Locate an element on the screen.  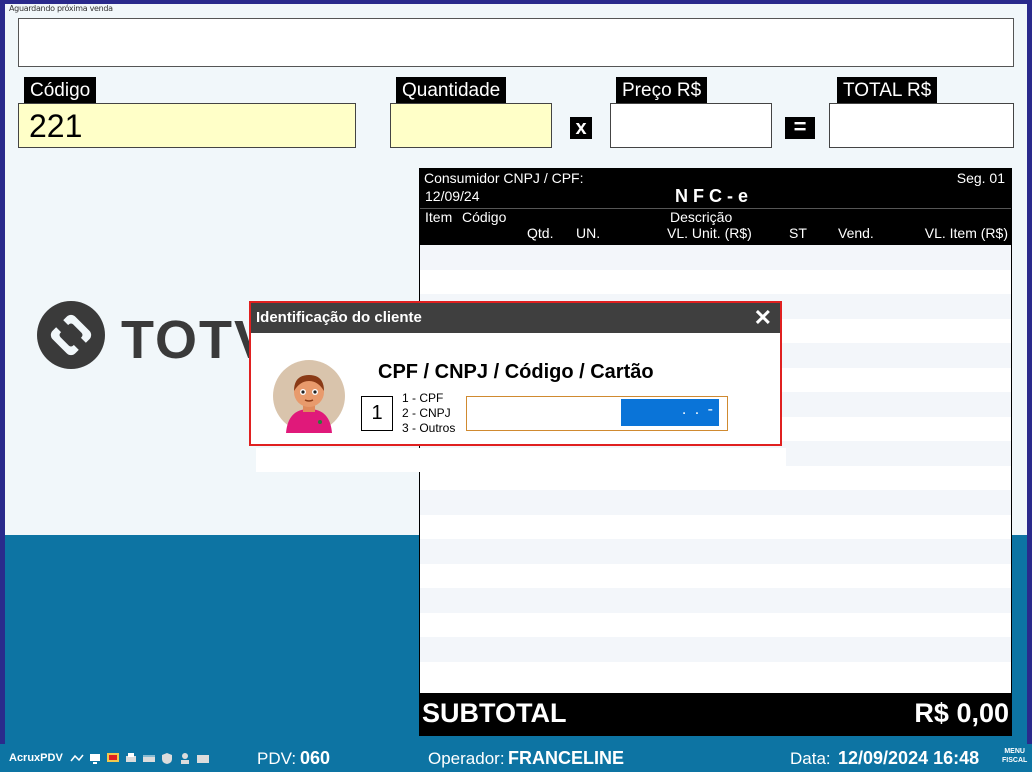
dialog-heading: CPF / CNPJ / Código / Cartão is located at coordinates (516, 372).